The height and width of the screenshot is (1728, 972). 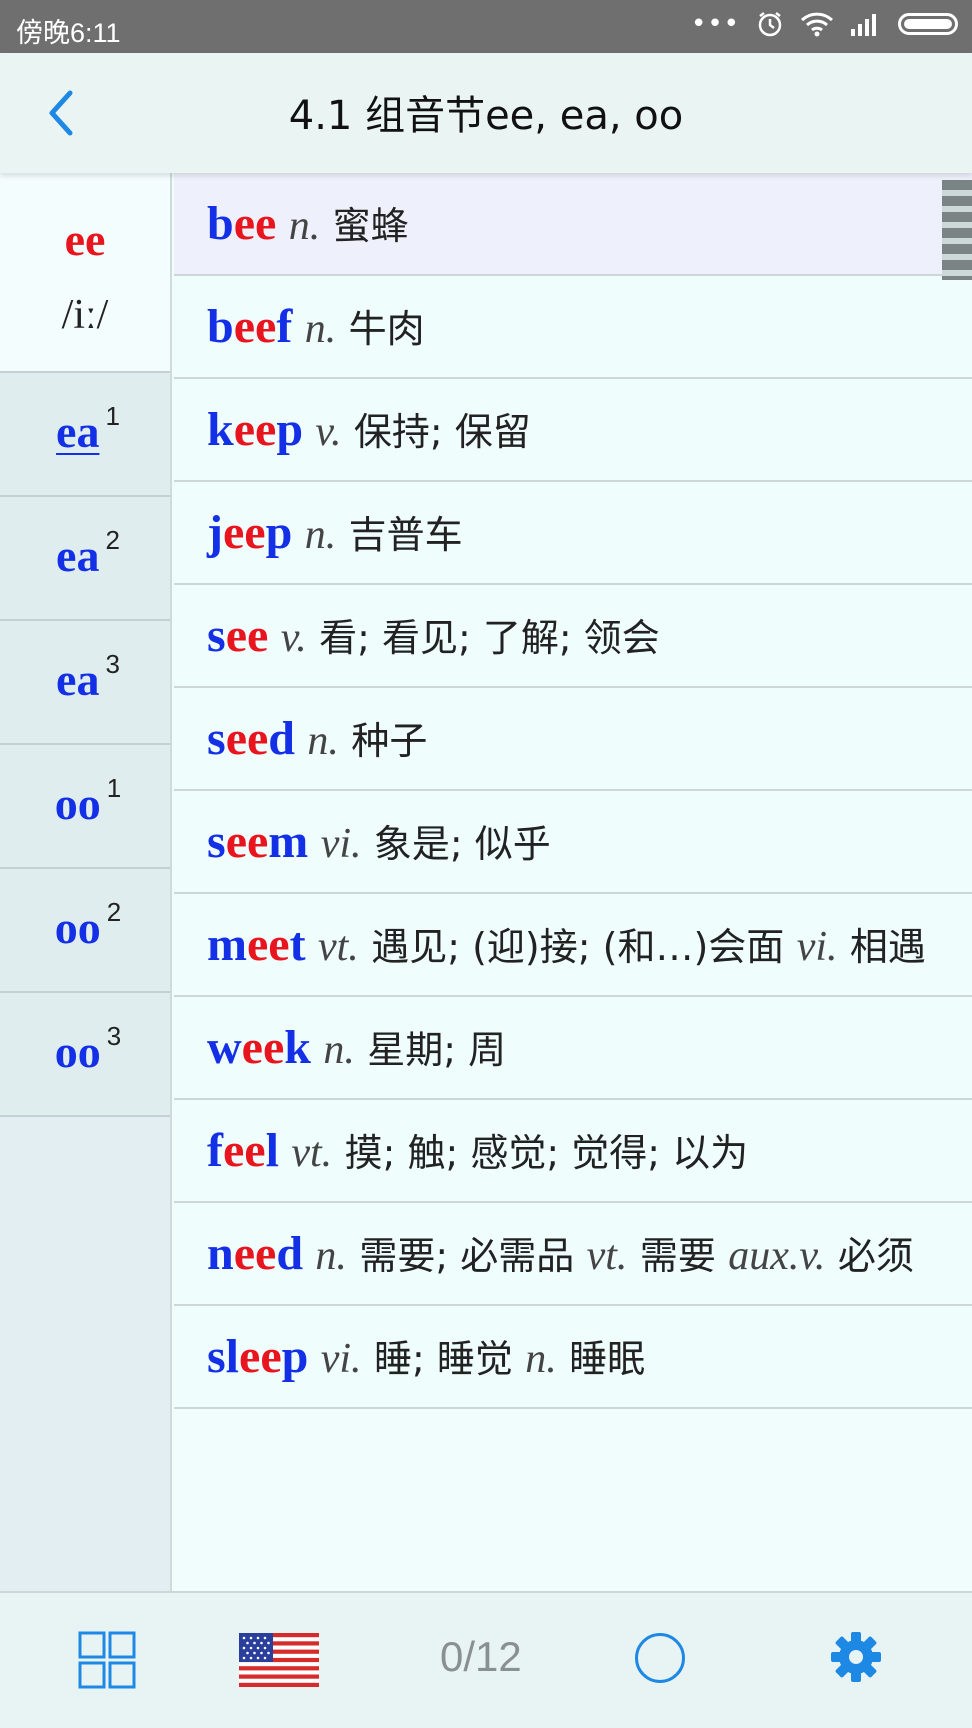 What do you see at coordinates (251, 738) in the screenshot?
I see `word: seed` at bounding box center [251, 738].